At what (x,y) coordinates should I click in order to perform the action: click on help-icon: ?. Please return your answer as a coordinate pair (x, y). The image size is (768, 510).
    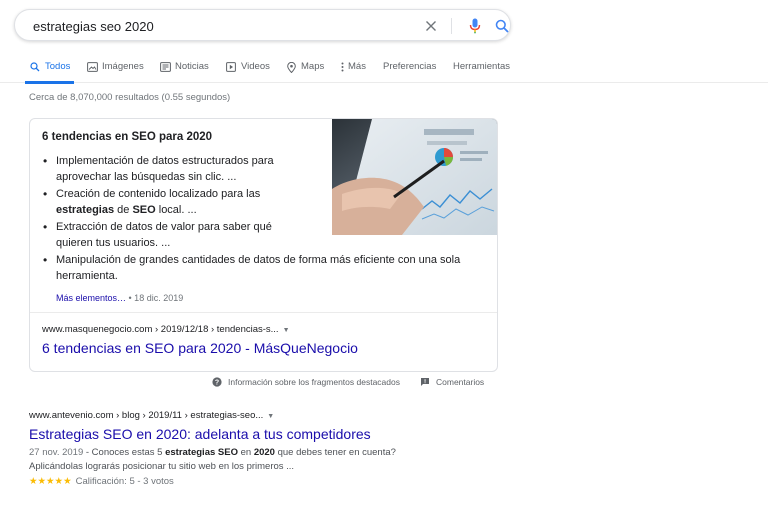
    Looking at the image, I should click on (217, 382).